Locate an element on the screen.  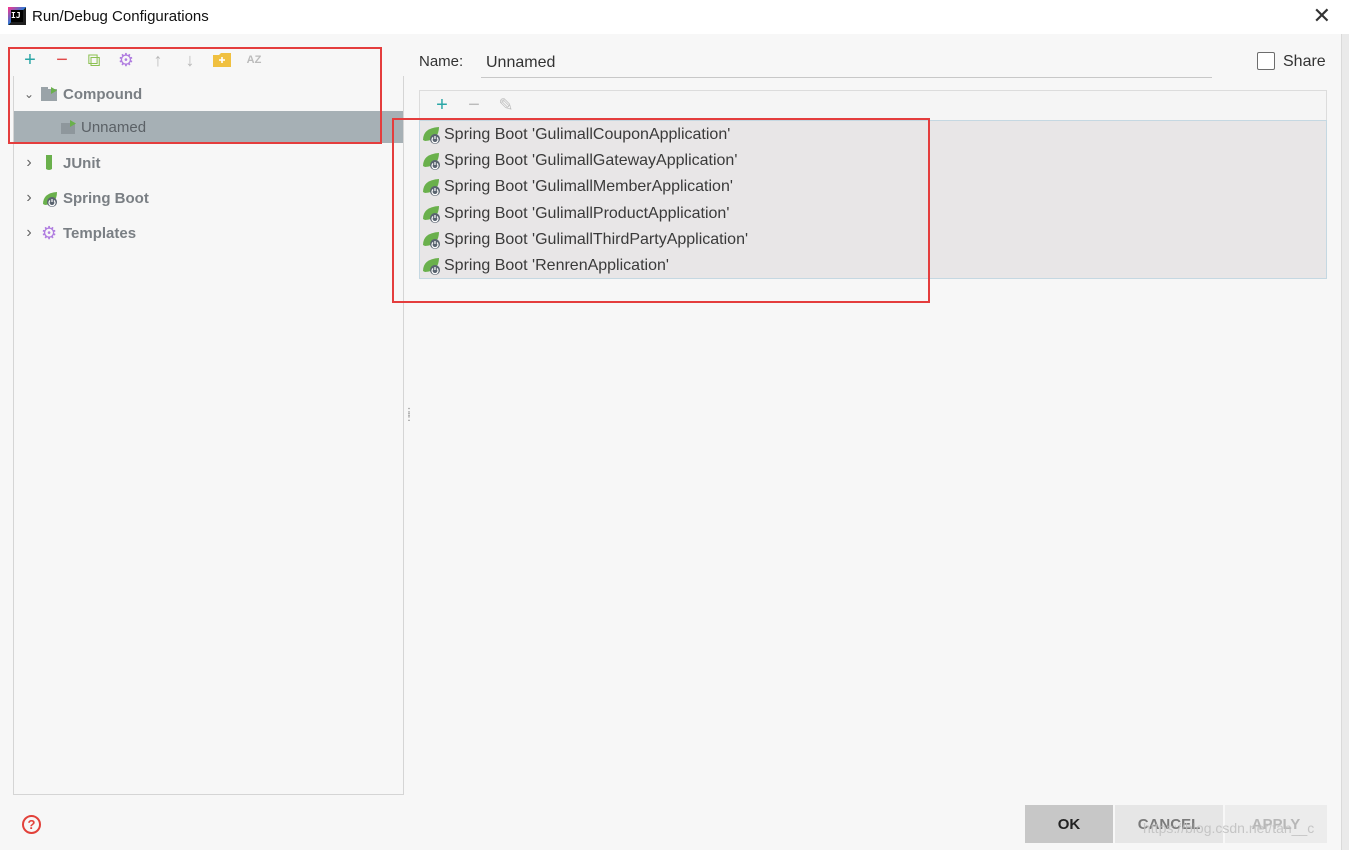
tree-item-label: Compound is located at coordinates (103, 94).